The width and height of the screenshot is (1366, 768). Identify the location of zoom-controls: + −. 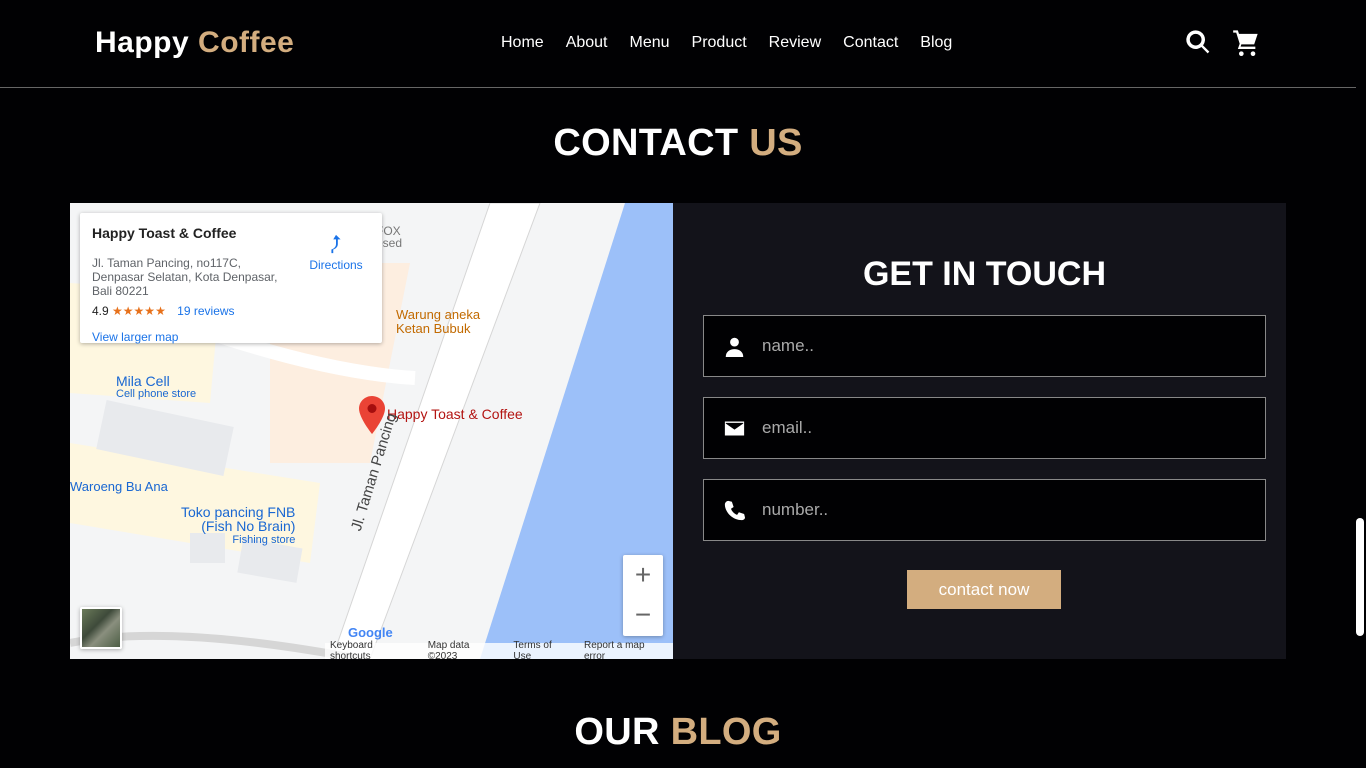
(643, 595).